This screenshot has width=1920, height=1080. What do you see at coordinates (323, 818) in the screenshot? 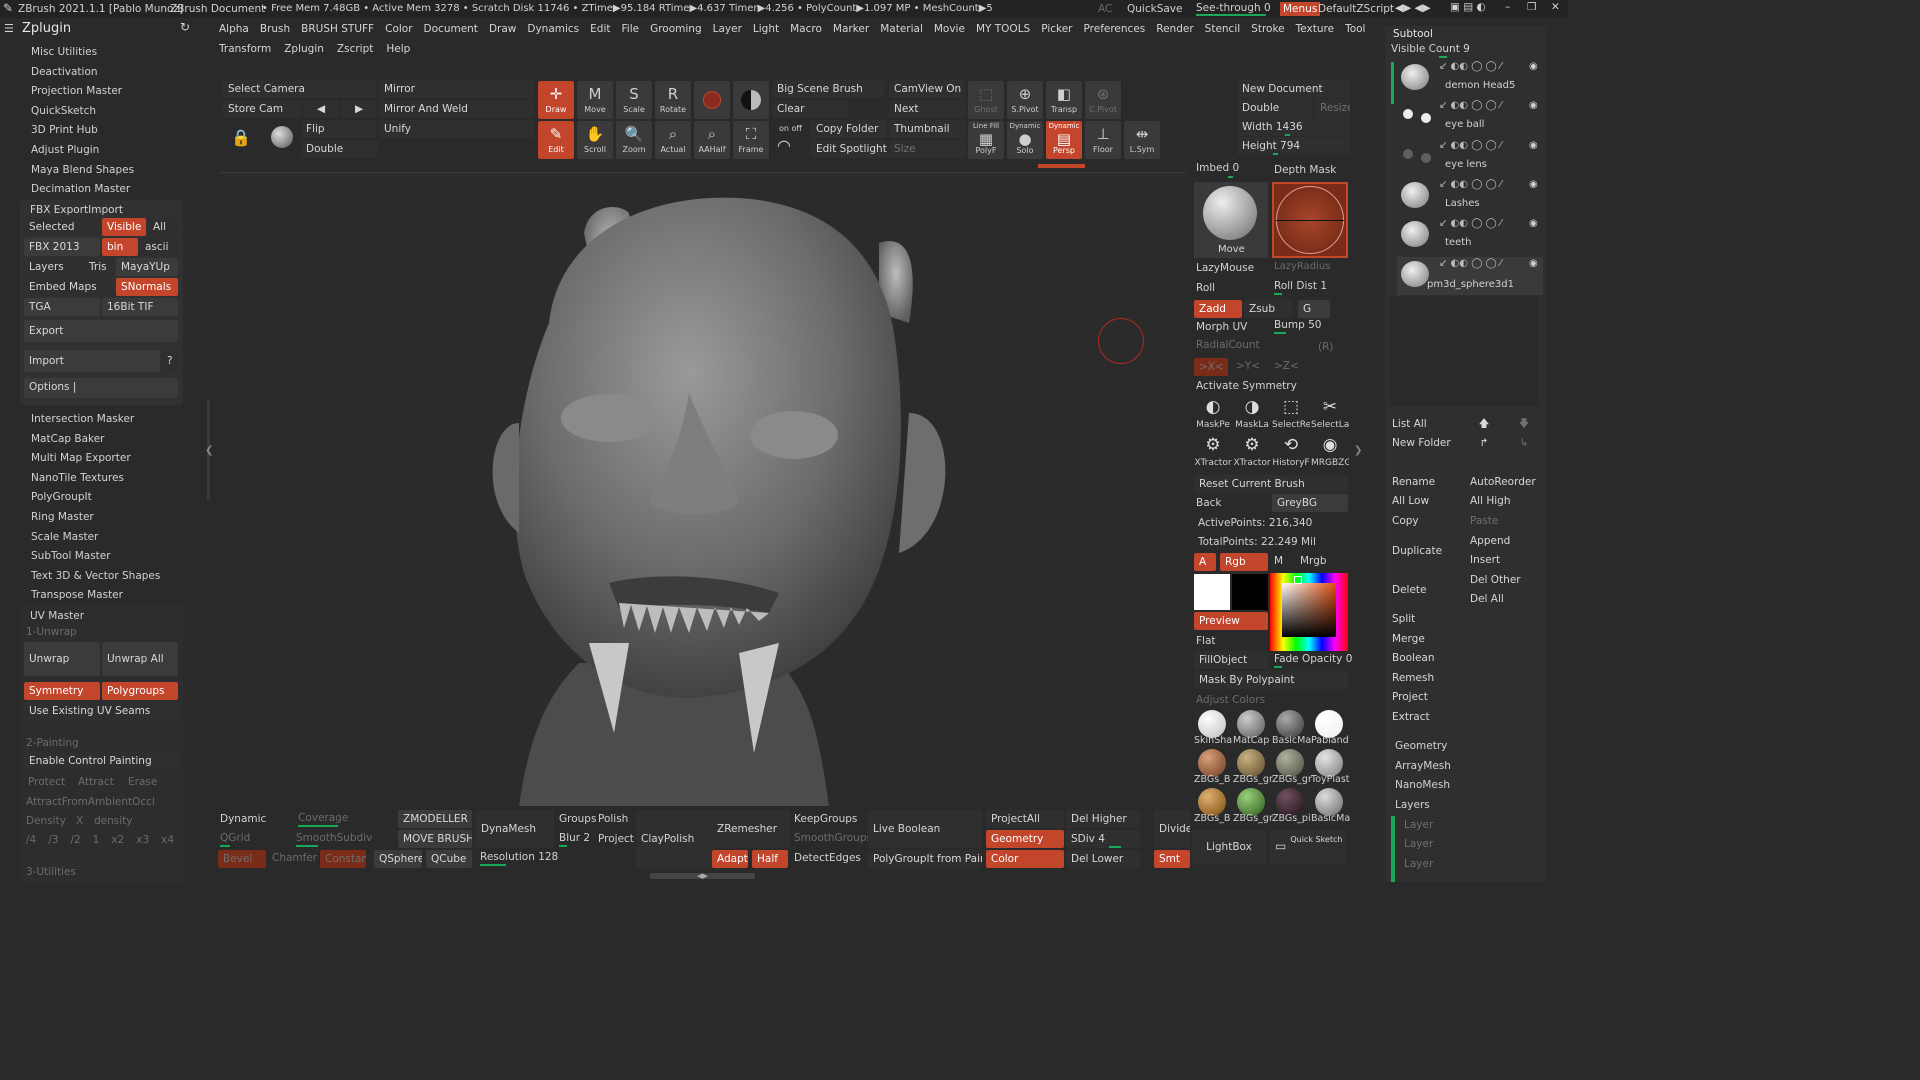
I see `coverage-slider: Coverage` at bounding box center [323, 818].